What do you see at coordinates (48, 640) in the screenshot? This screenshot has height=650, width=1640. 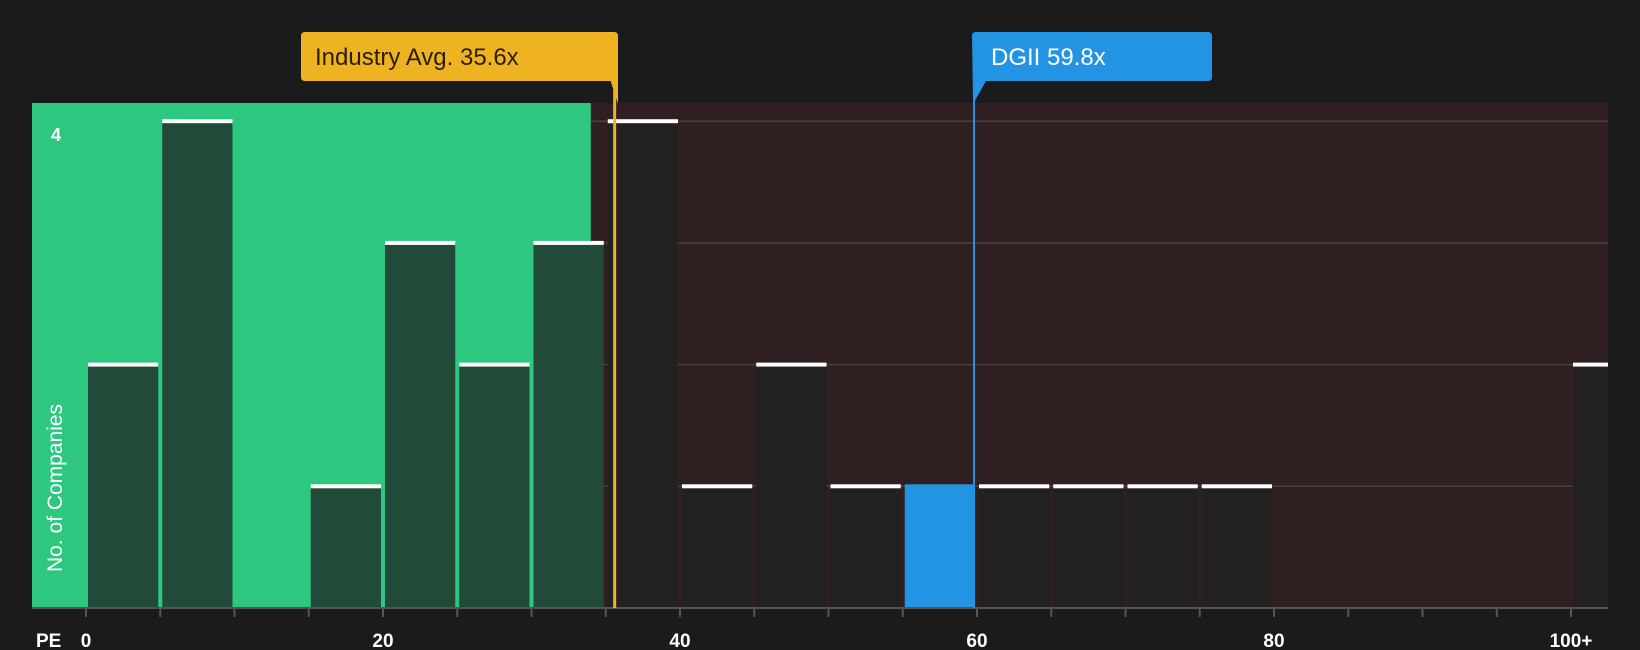 I see `x-axis-title: PE` at bounding box center [48, 640].